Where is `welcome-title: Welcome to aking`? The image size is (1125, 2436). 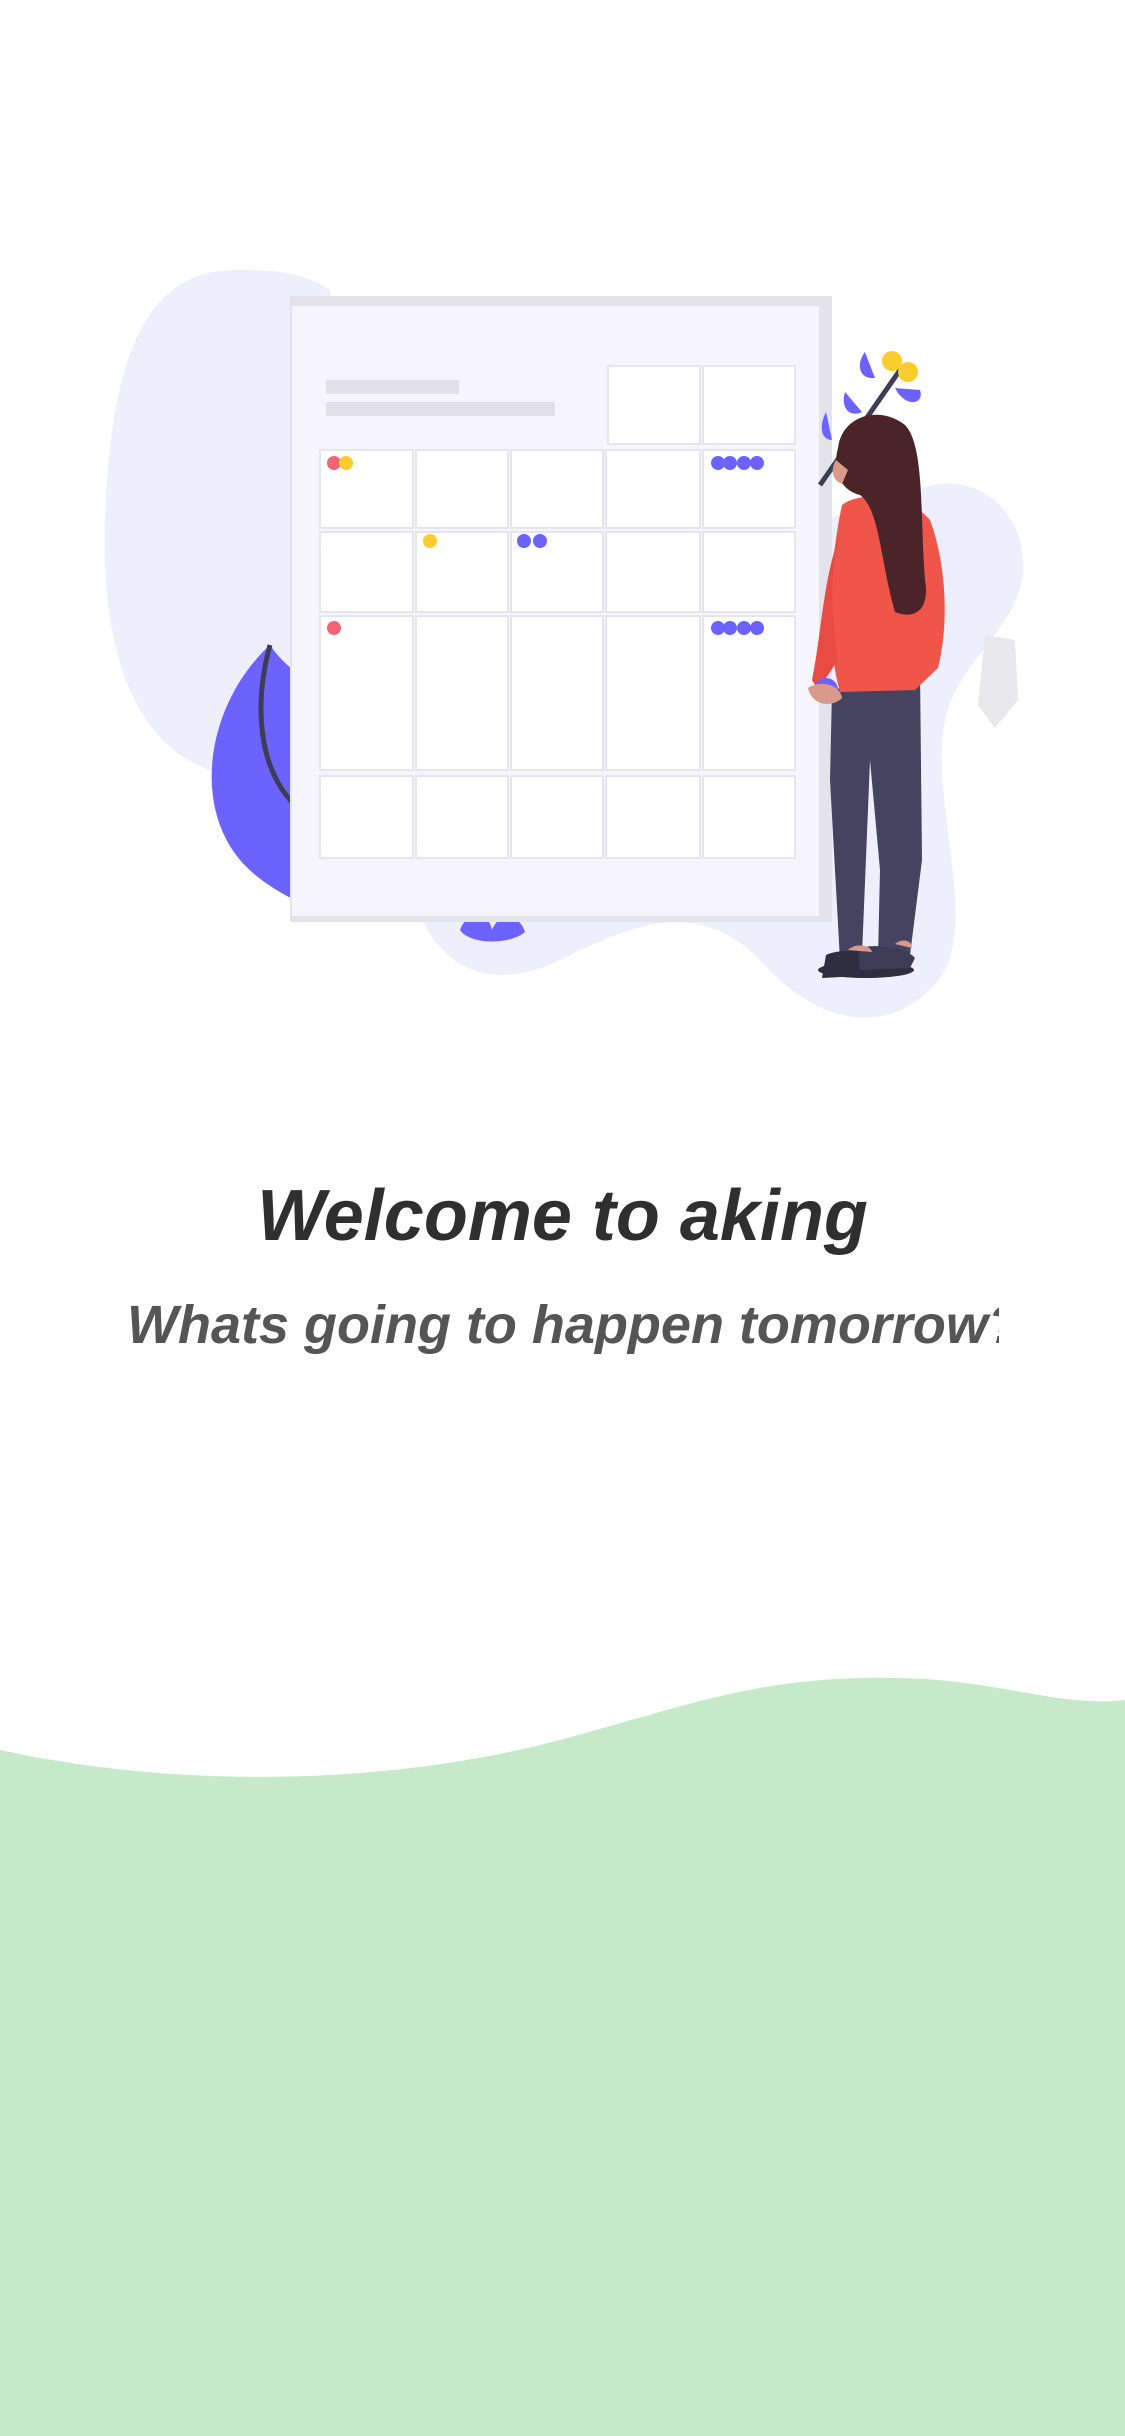 welcome-title: Welcome to aking is located at coordinates (562, 1216).